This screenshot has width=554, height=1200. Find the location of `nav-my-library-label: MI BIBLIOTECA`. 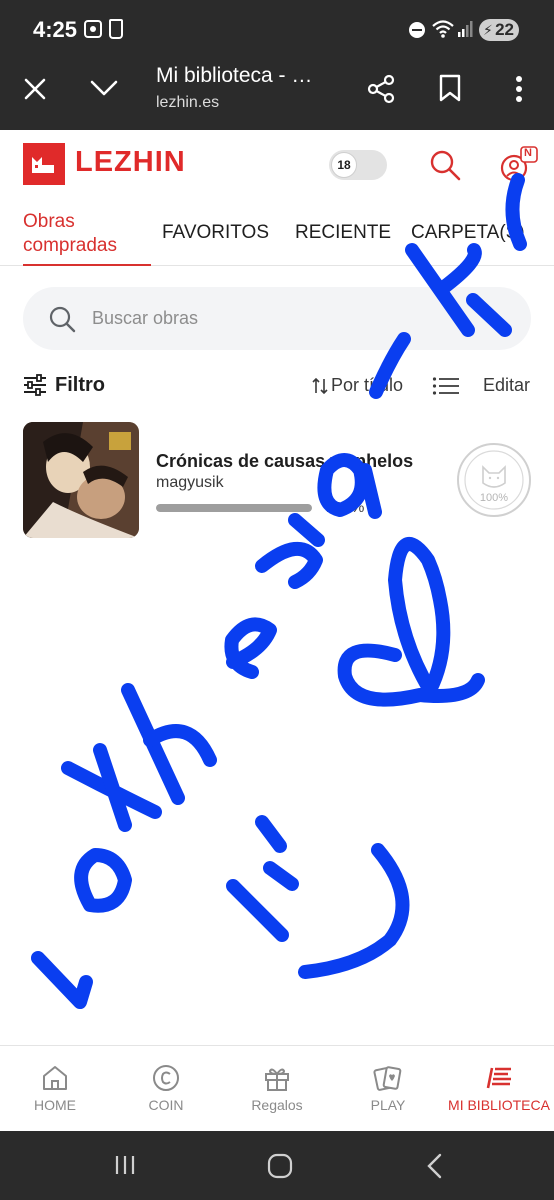

nav-my-library-label: MI BIBLIOTECA is located at coordinates (499, 1105).